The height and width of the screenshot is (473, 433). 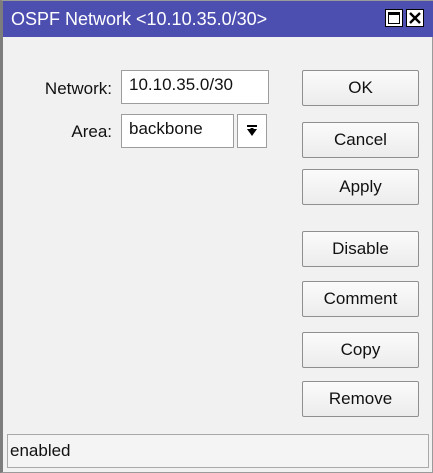 What do you see at coordinates (360, 350) in the screenshot?
I see `copy-button: Copy` at bounding box center [360, 350].